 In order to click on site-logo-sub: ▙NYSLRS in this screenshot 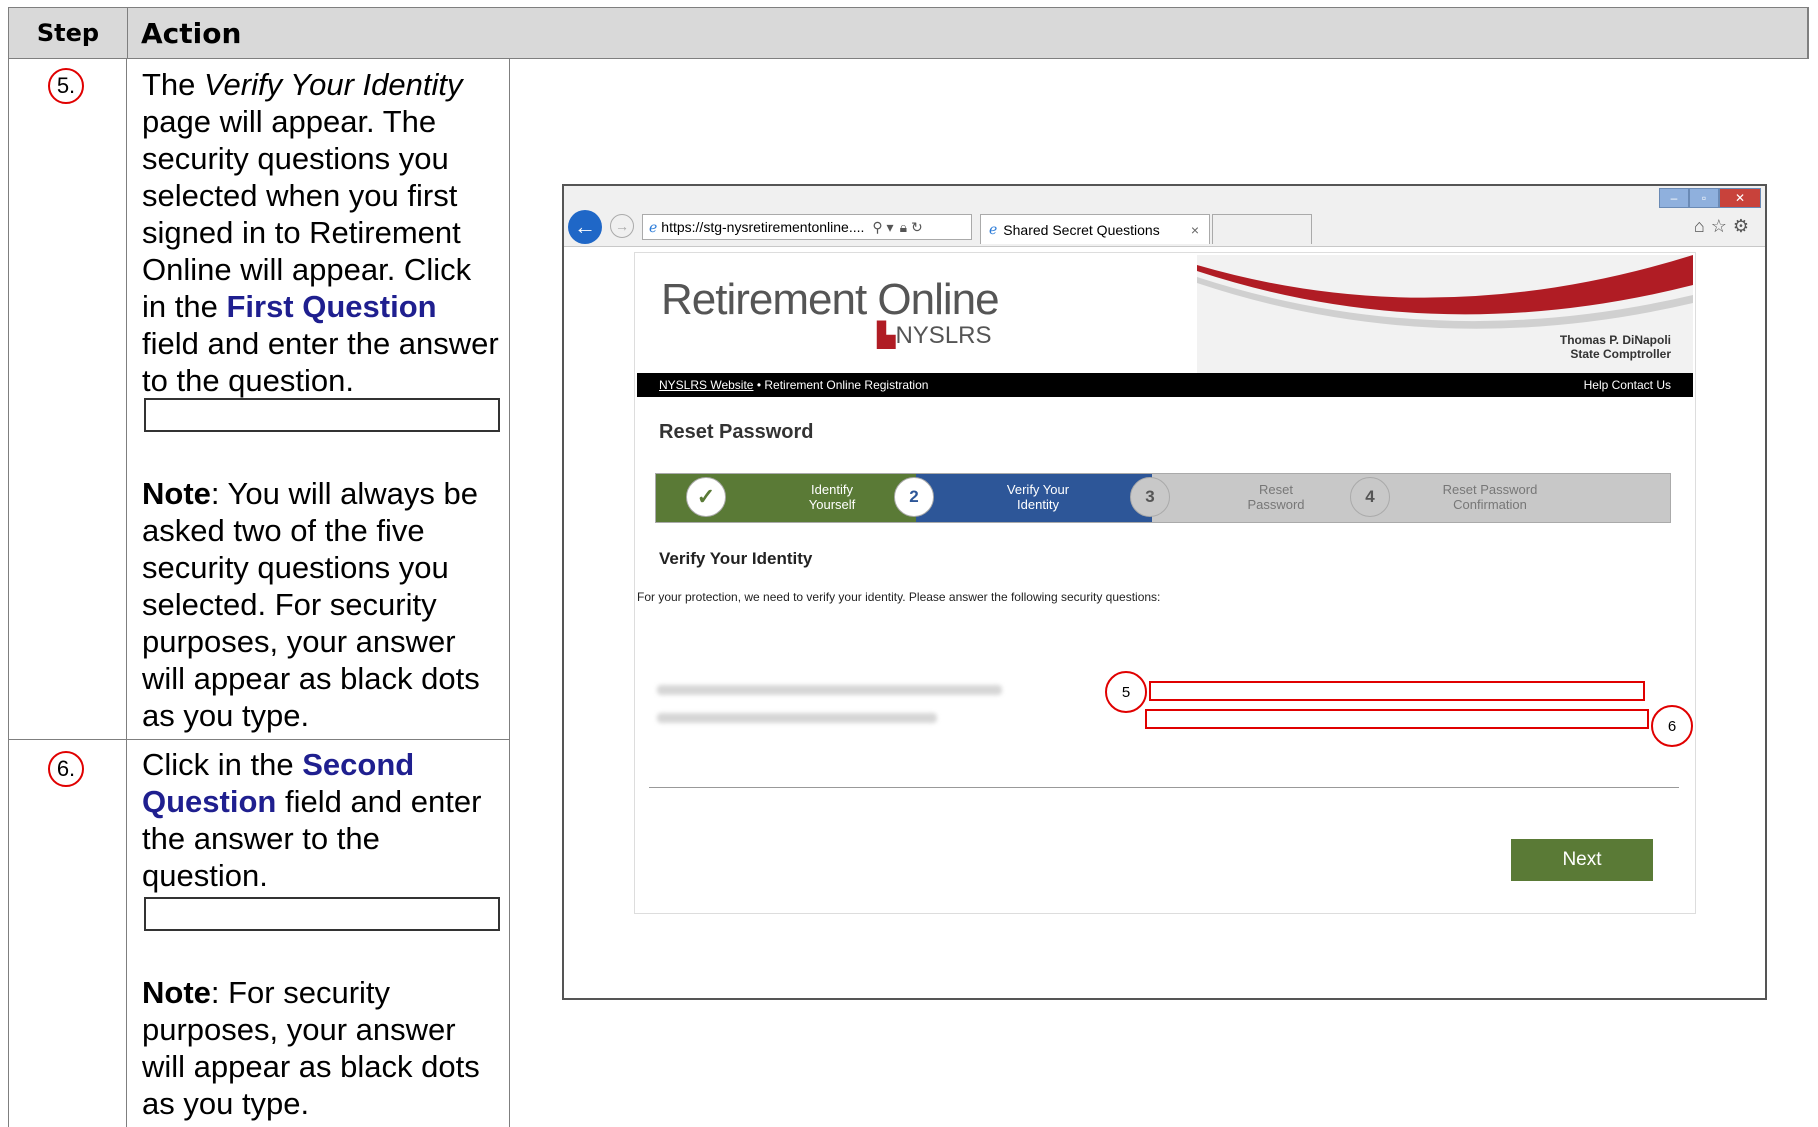, I will do `click(934, 335)`.